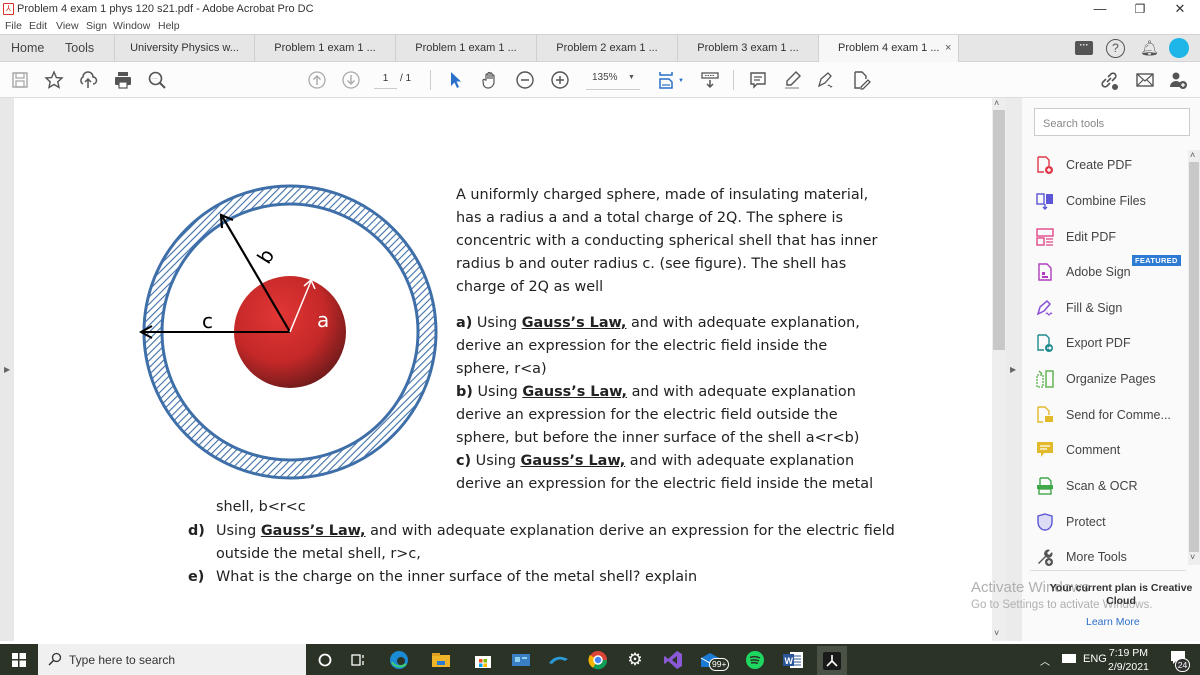 Image resolution: width=1200 pixels, height=675 pixels. I want to click on visual-studio-icon, so click(673, 660).